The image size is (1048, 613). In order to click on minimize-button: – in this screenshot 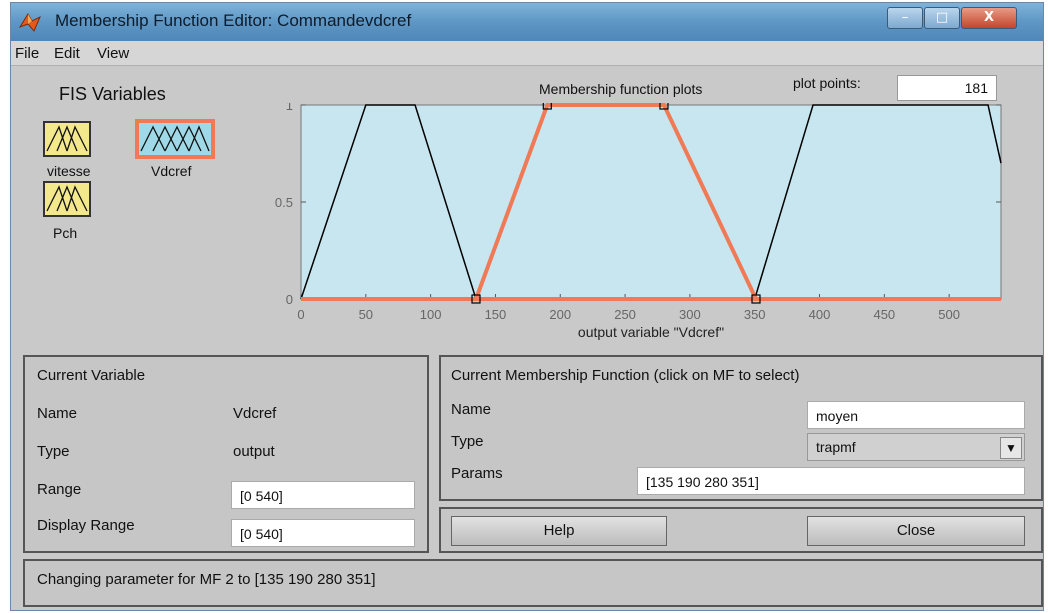, I will do `click(905, 18)`.